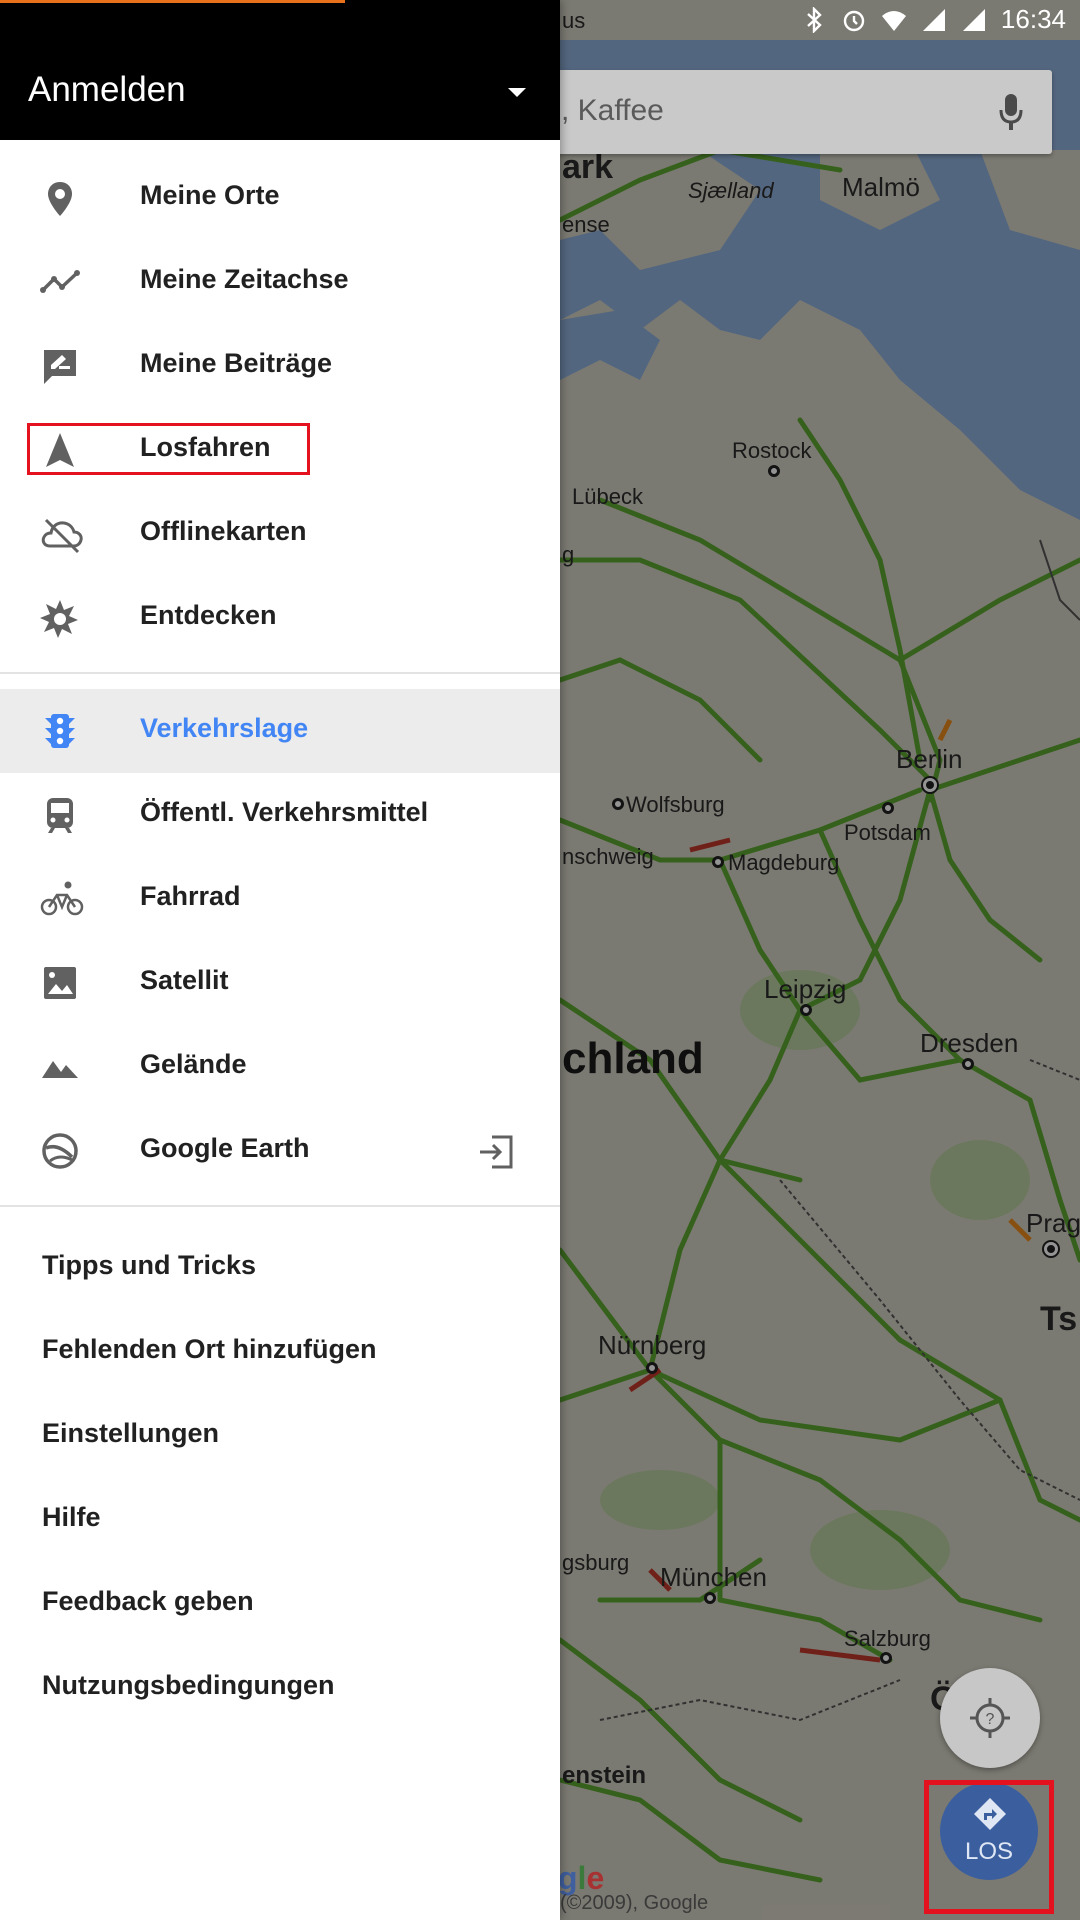  What do you see at coordinates (62, 899) in the screenshot?
I see `bike-icon` at bounding box center [62, 899].